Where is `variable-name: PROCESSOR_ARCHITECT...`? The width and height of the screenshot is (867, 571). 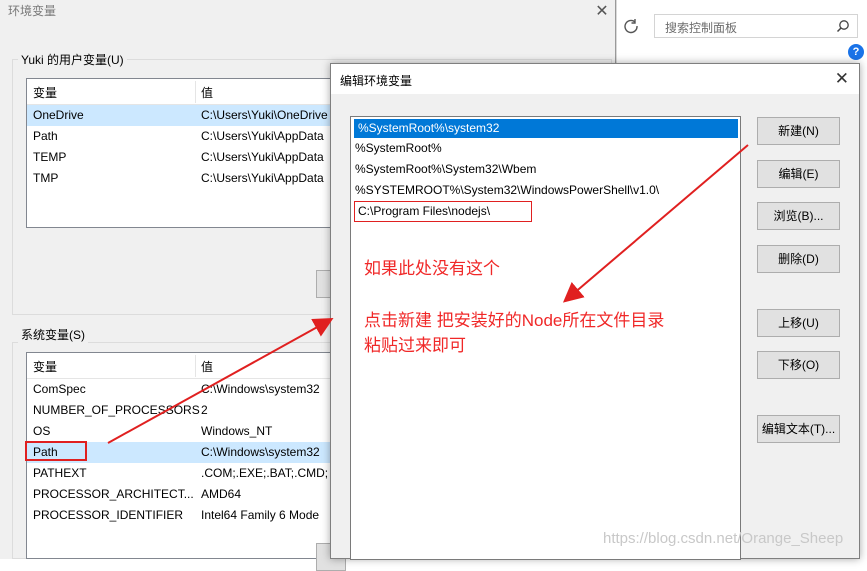
variable-name: PROCESSOR_ARCHITECT... is located at coordinates (113, 494).